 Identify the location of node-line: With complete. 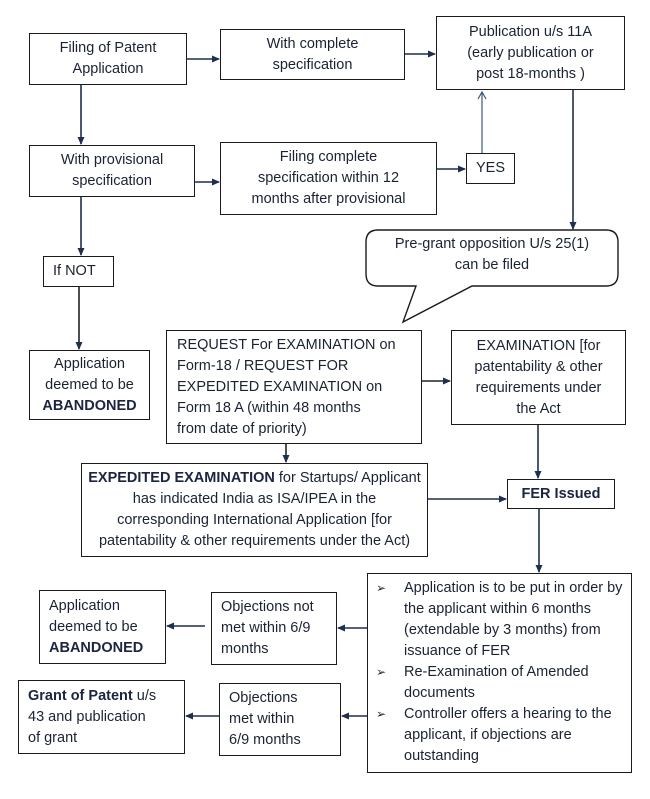
(312, 43).